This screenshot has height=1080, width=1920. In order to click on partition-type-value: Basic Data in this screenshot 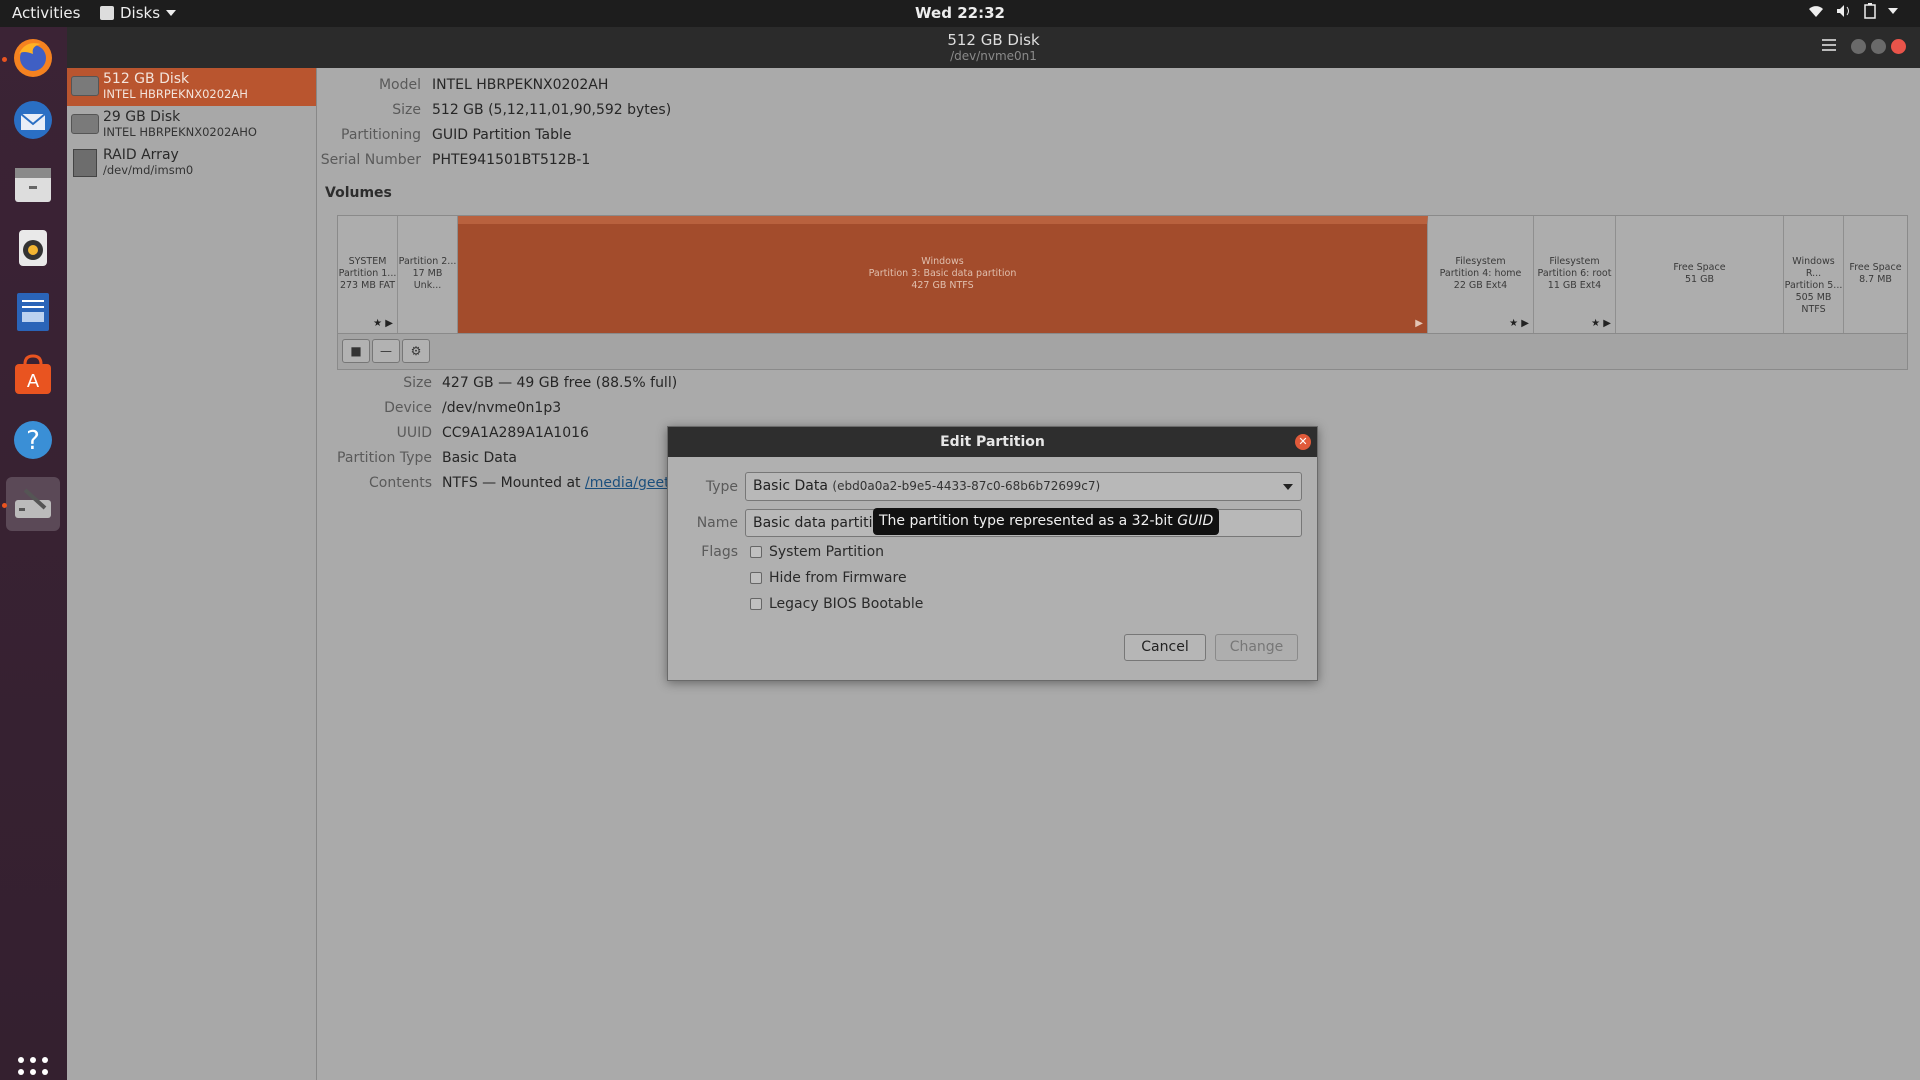, I will do `click(479, 458)`.